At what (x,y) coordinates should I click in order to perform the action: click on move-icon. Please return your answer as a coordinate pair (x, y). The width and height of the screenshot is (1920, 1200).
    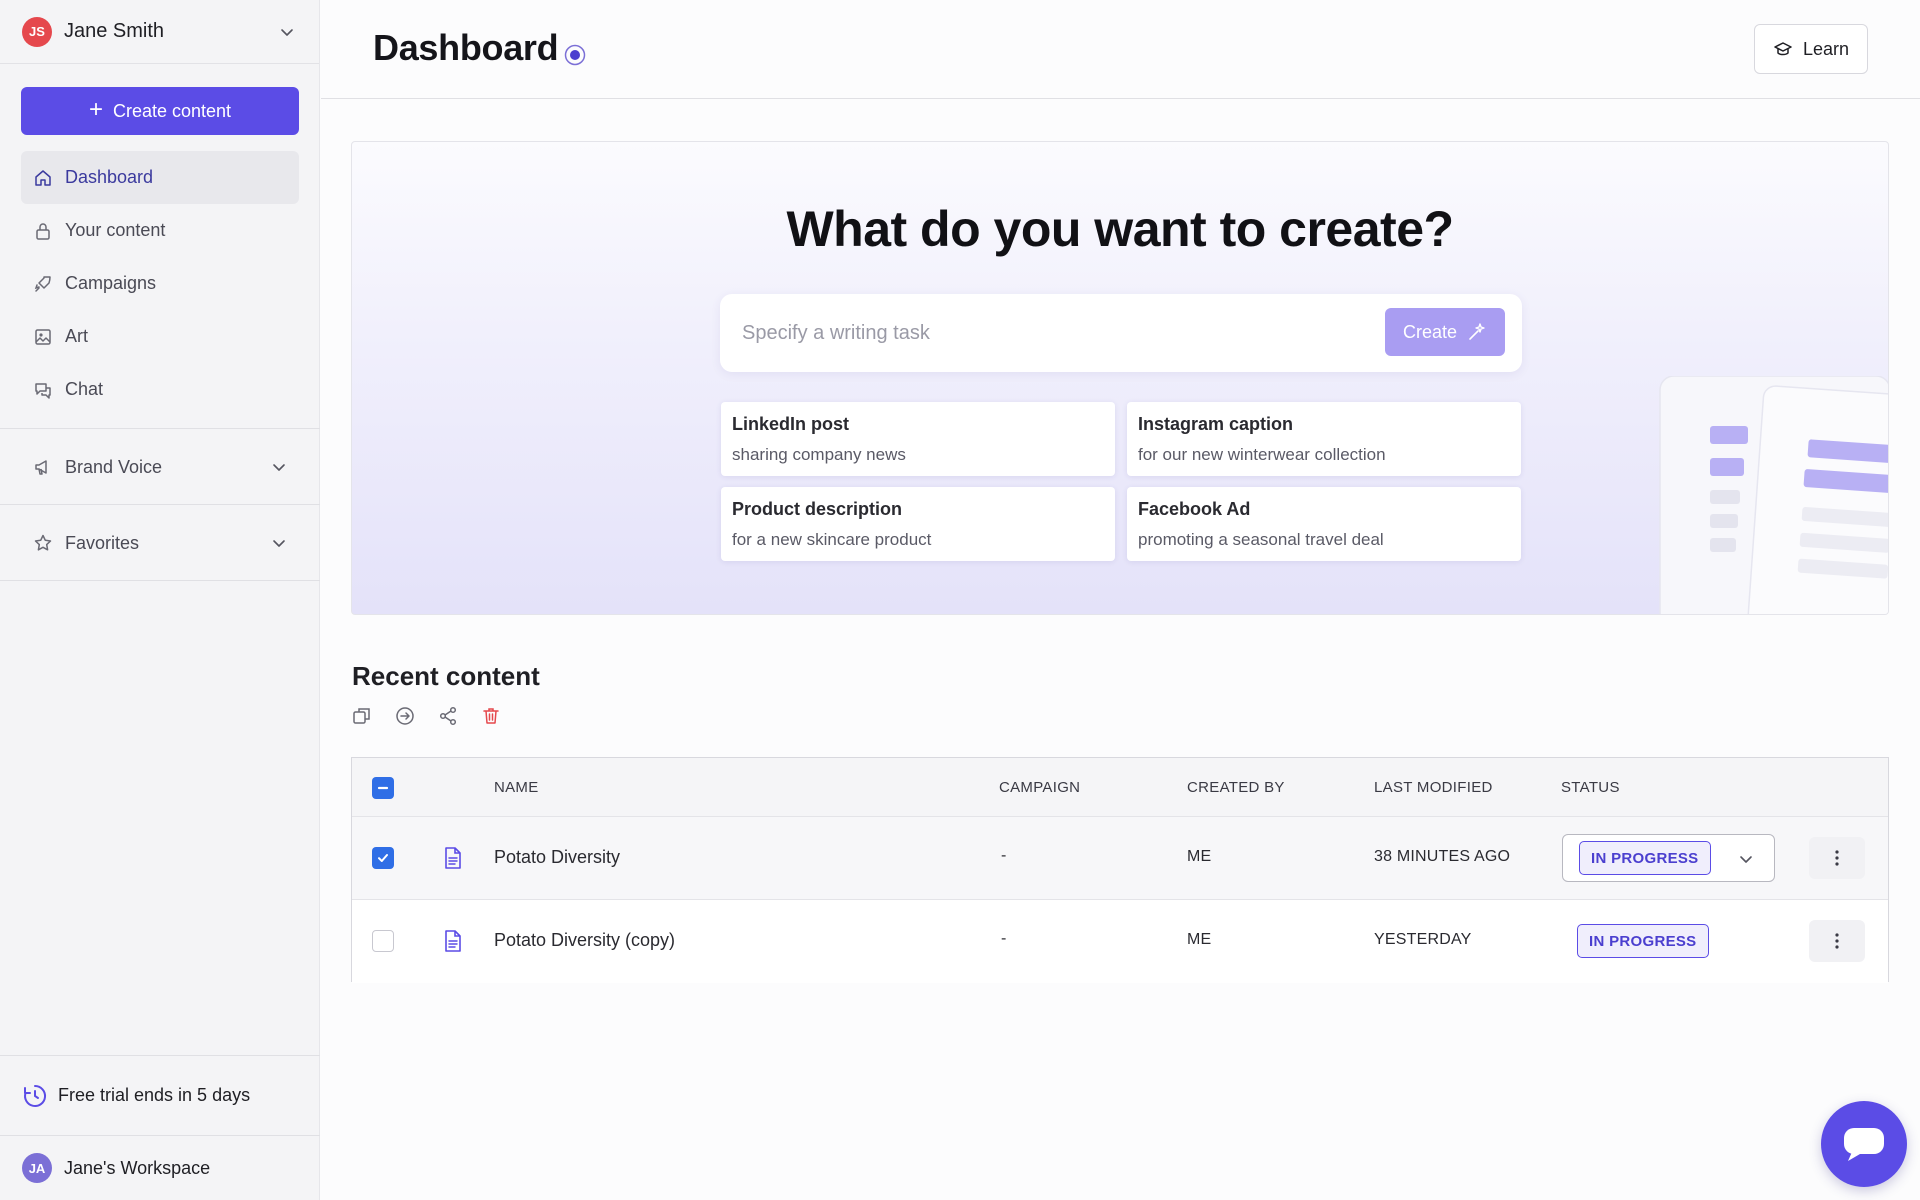
    Looking at the image, I should click on (405, 716).